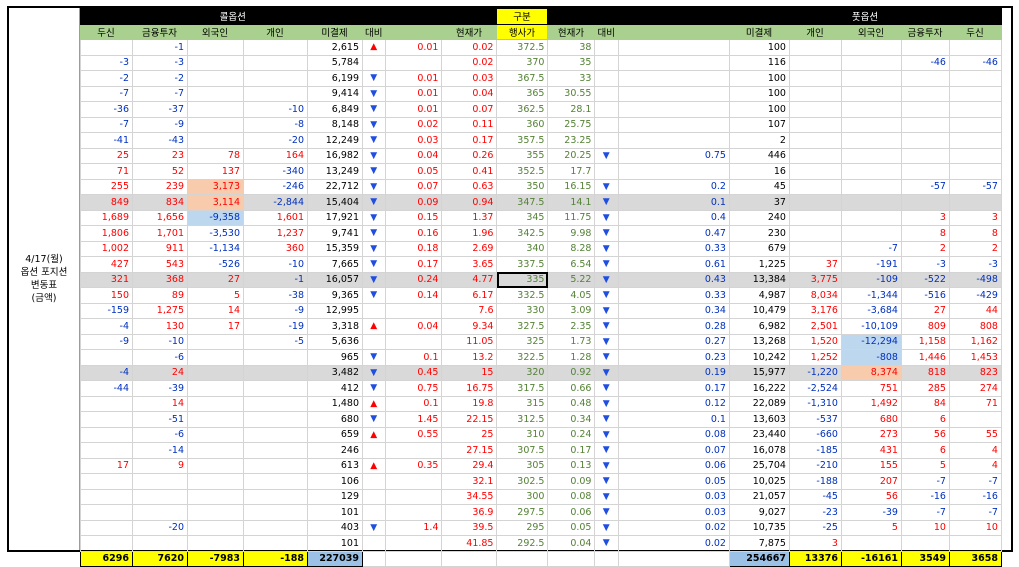  What do you see at coordinates (522, 93) in the screenshot?
I see `cell-strike: 365` at bounding box center [522, 93].